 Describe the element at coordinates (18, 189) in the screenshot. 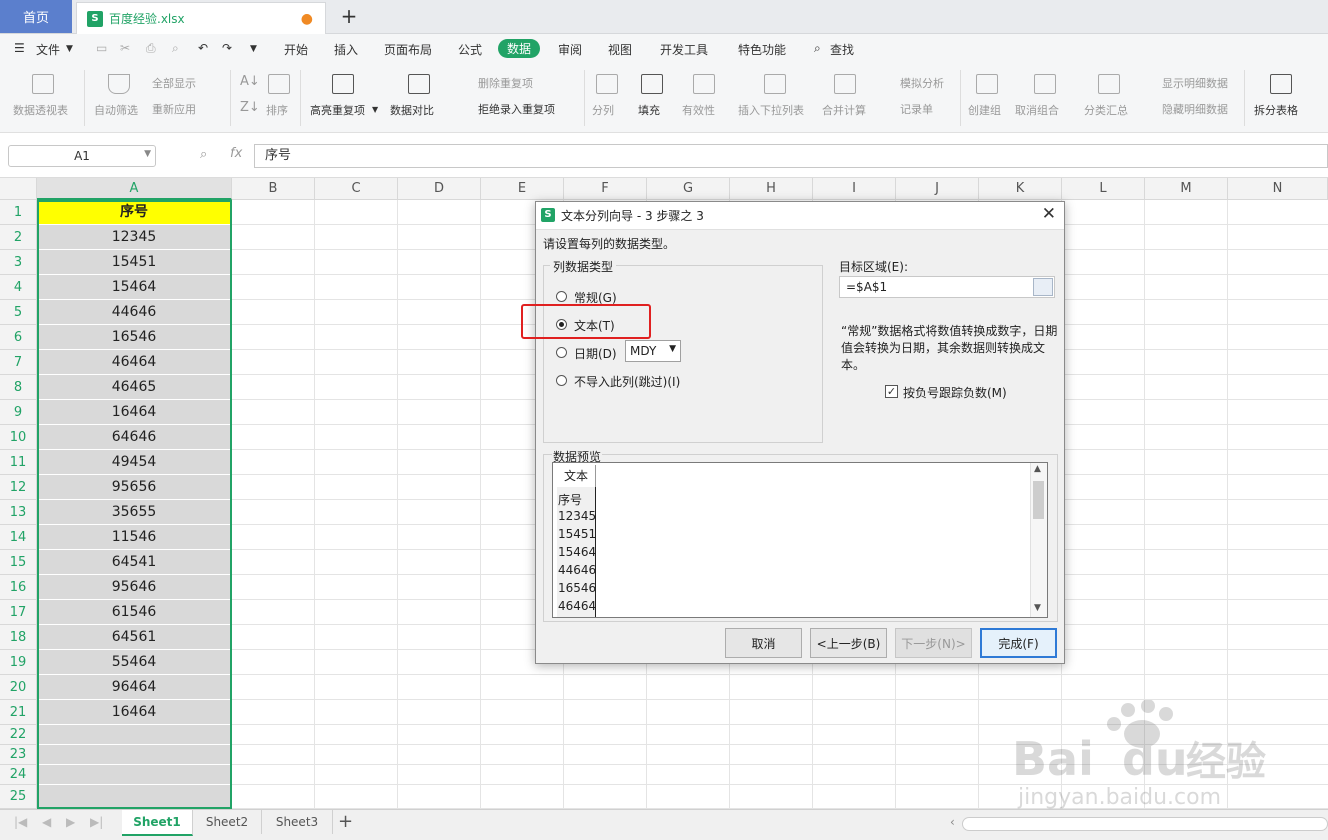

I see `select-all-corner` at that location.